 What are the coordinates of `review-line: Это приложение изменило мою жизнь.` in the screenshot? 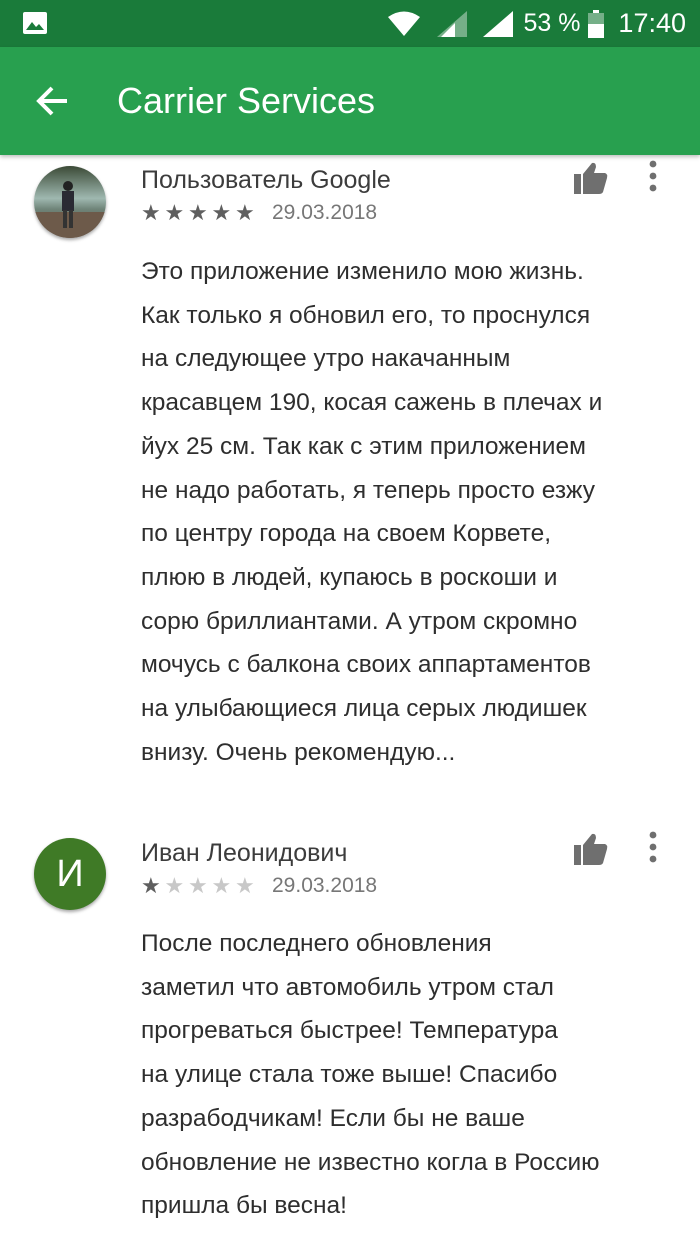 It's located at (362, 271).